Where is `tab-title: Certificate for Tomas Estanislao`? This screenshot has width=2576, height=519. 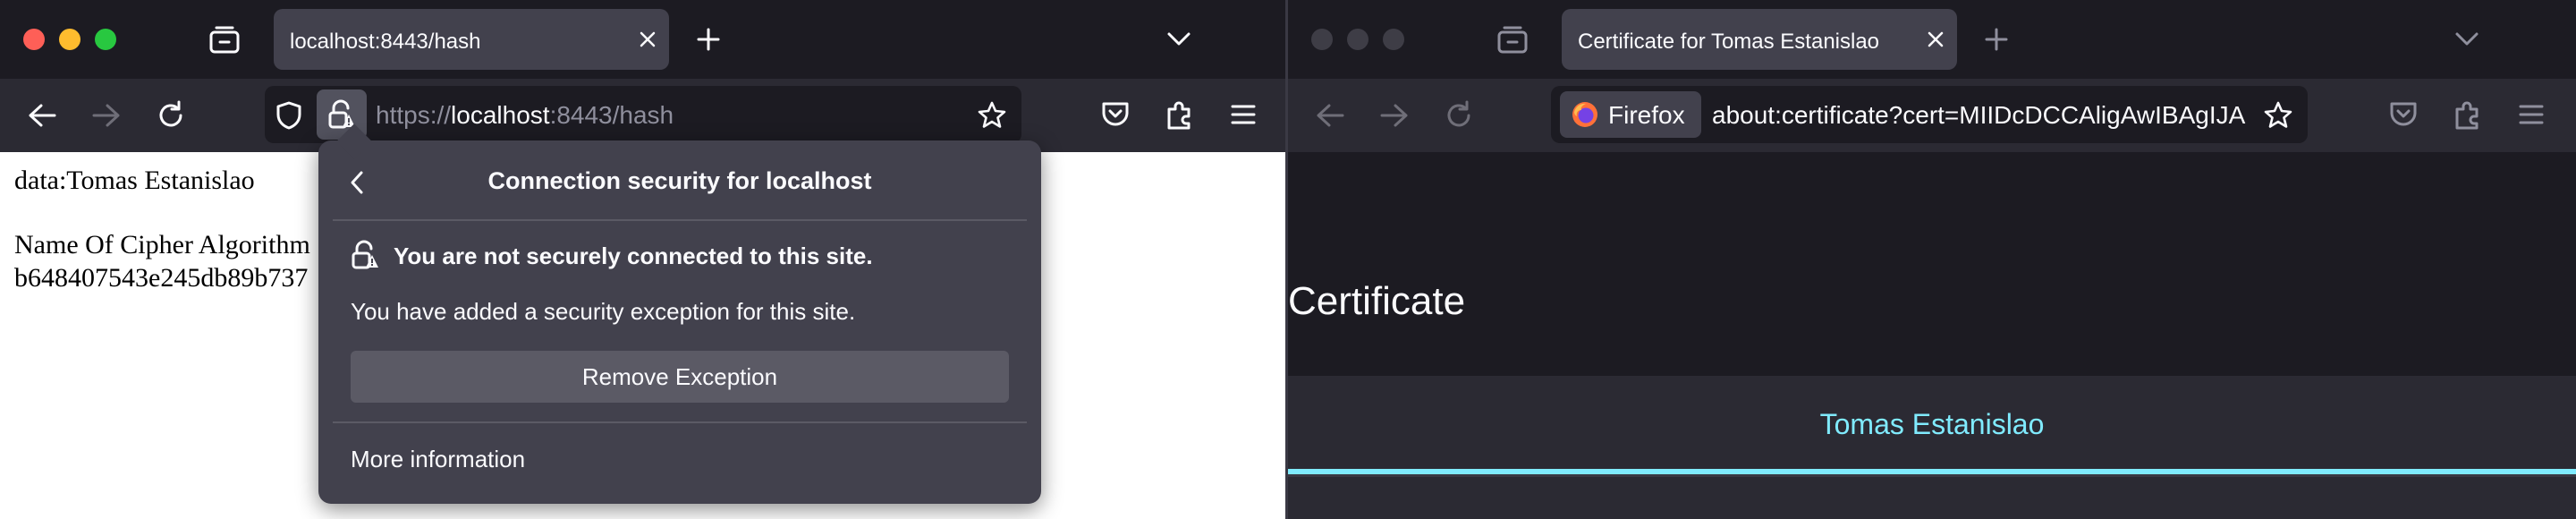
tab-title: Certificate for Tomas Estanislao is located at coordinates (1729, 42).